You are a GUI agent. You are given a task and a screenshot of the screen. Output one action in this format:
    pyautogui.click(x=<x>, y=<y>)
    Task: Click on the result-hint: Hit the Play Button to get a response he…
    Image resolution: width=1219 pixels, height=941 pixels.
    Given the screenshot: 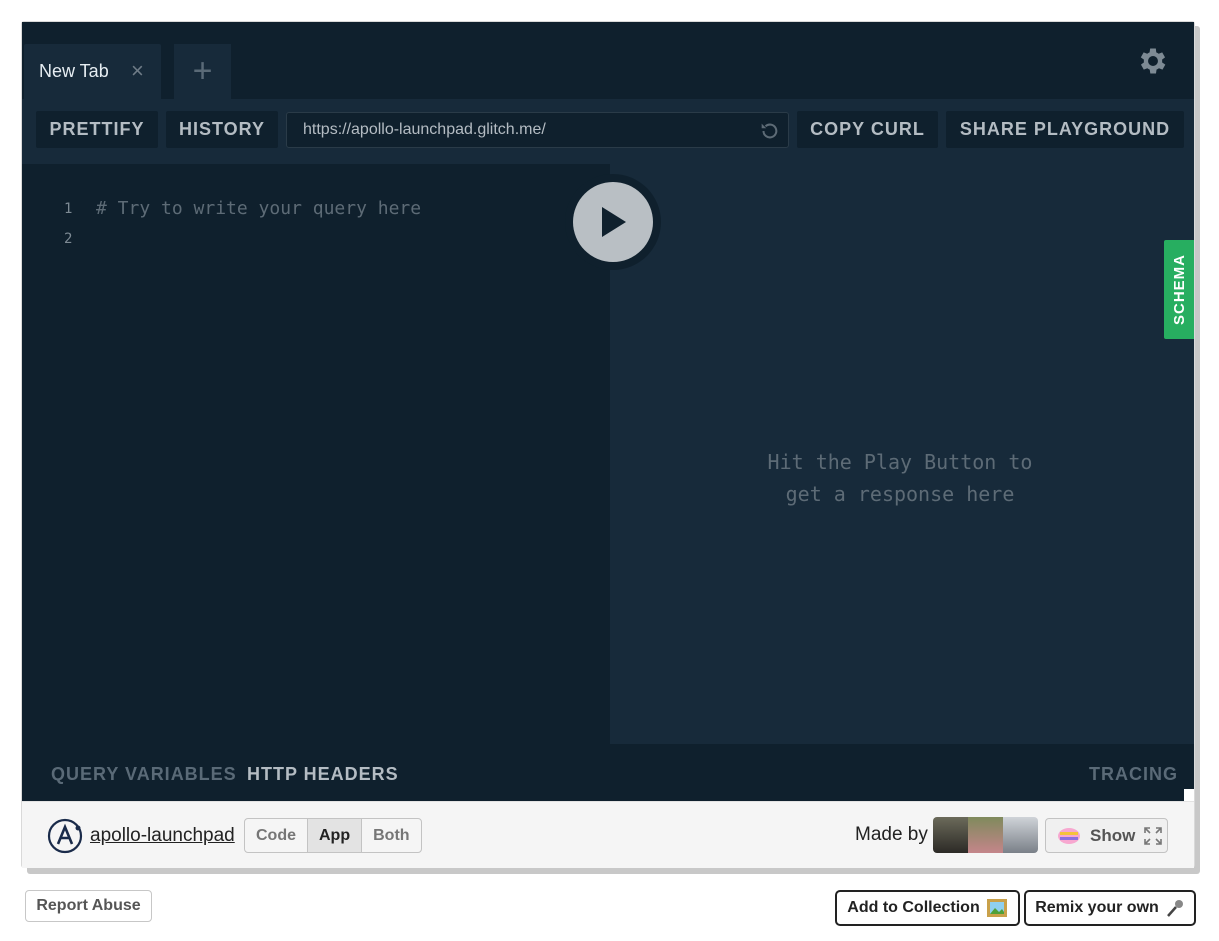 What is the action you would take?
    pyautogui.click(x=900, y=478)
    